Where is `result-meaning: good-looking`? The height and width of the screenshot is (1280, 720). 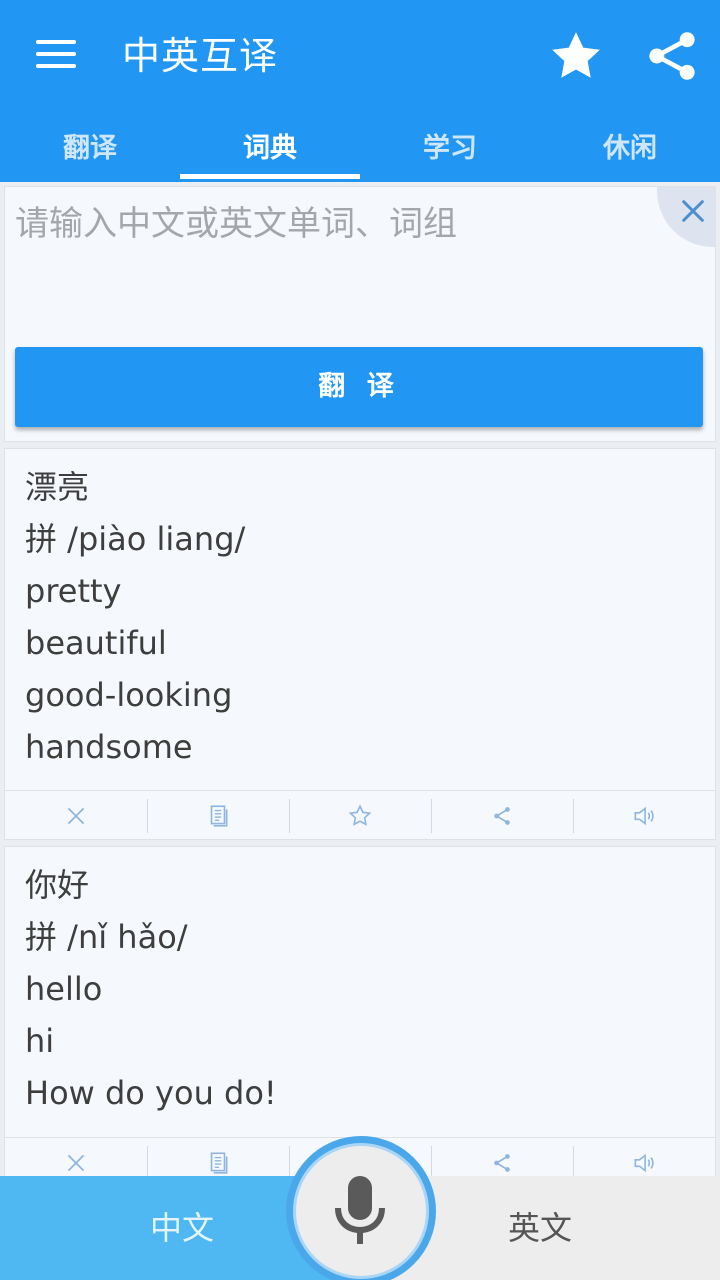
result-meaning: good-looking is located at coordinates (129, 695).